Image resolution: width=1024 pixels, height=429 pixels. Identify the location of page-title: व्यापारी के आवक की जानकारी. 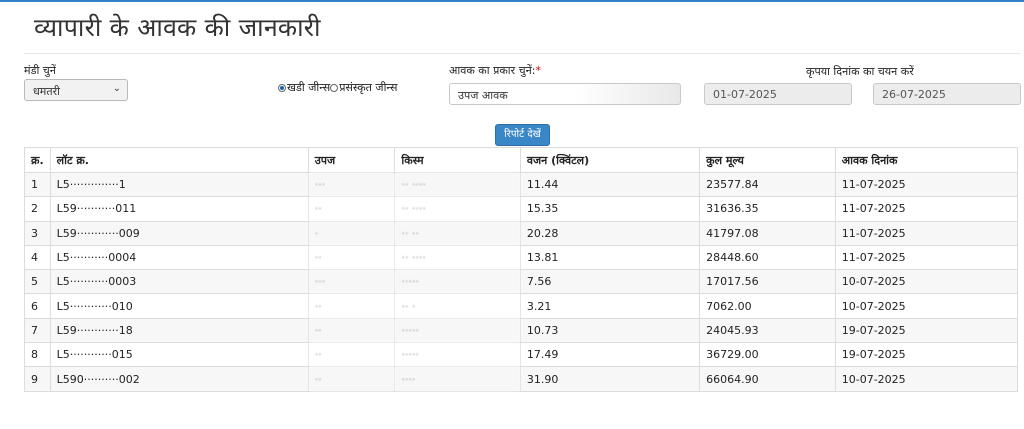
(177, 27).